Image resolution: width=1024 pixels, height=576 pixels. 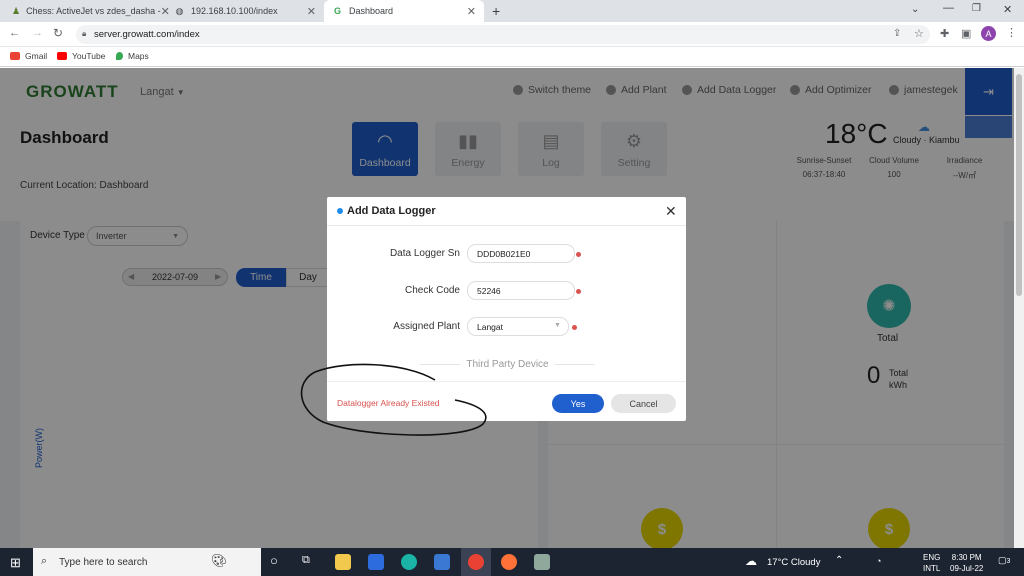 What do you see at coordinates (424, 253) in the screenshot?
I see `data-logger-sn-label: Data Logger Sn` at bounding box center [424, 253].